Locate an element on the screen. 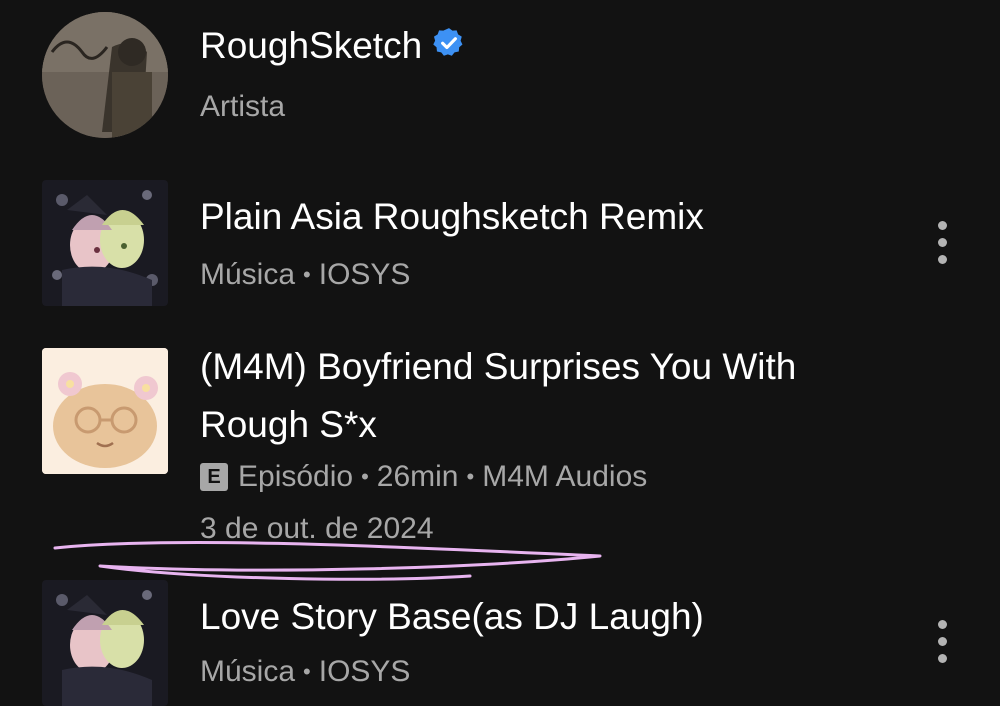  episode-date: 3 de out. de 2024 is located at coordinates (317, 528).